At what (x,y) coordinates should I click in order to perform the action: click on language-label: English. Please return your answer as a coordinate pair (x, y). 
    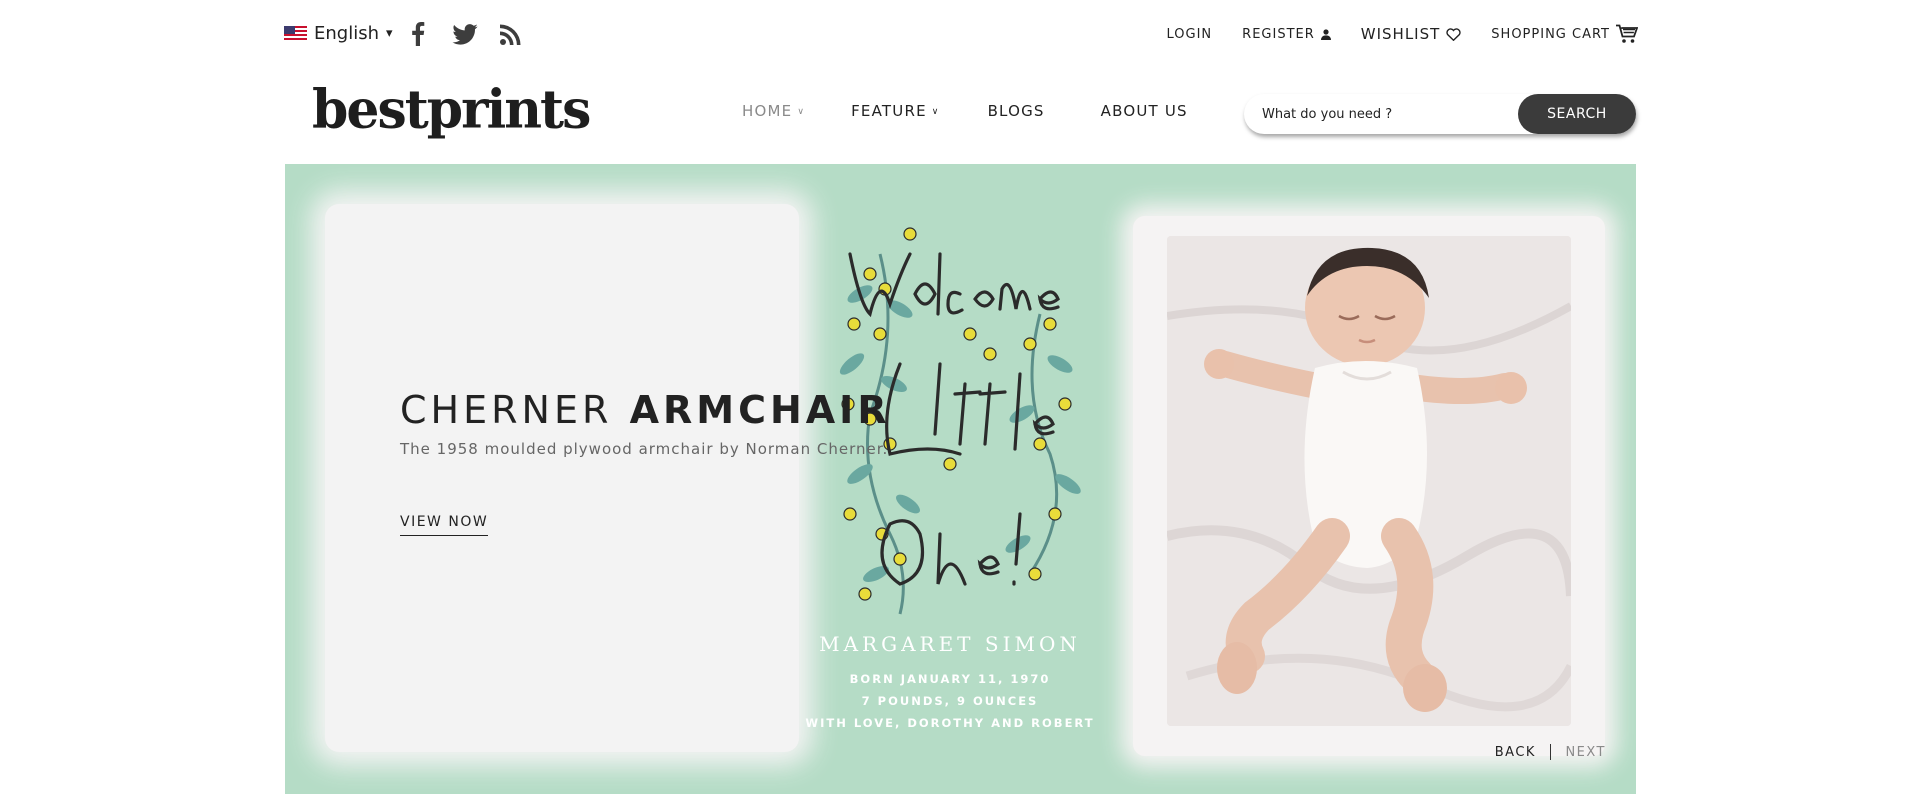
    Looking at the image, I should click on (346, 33).